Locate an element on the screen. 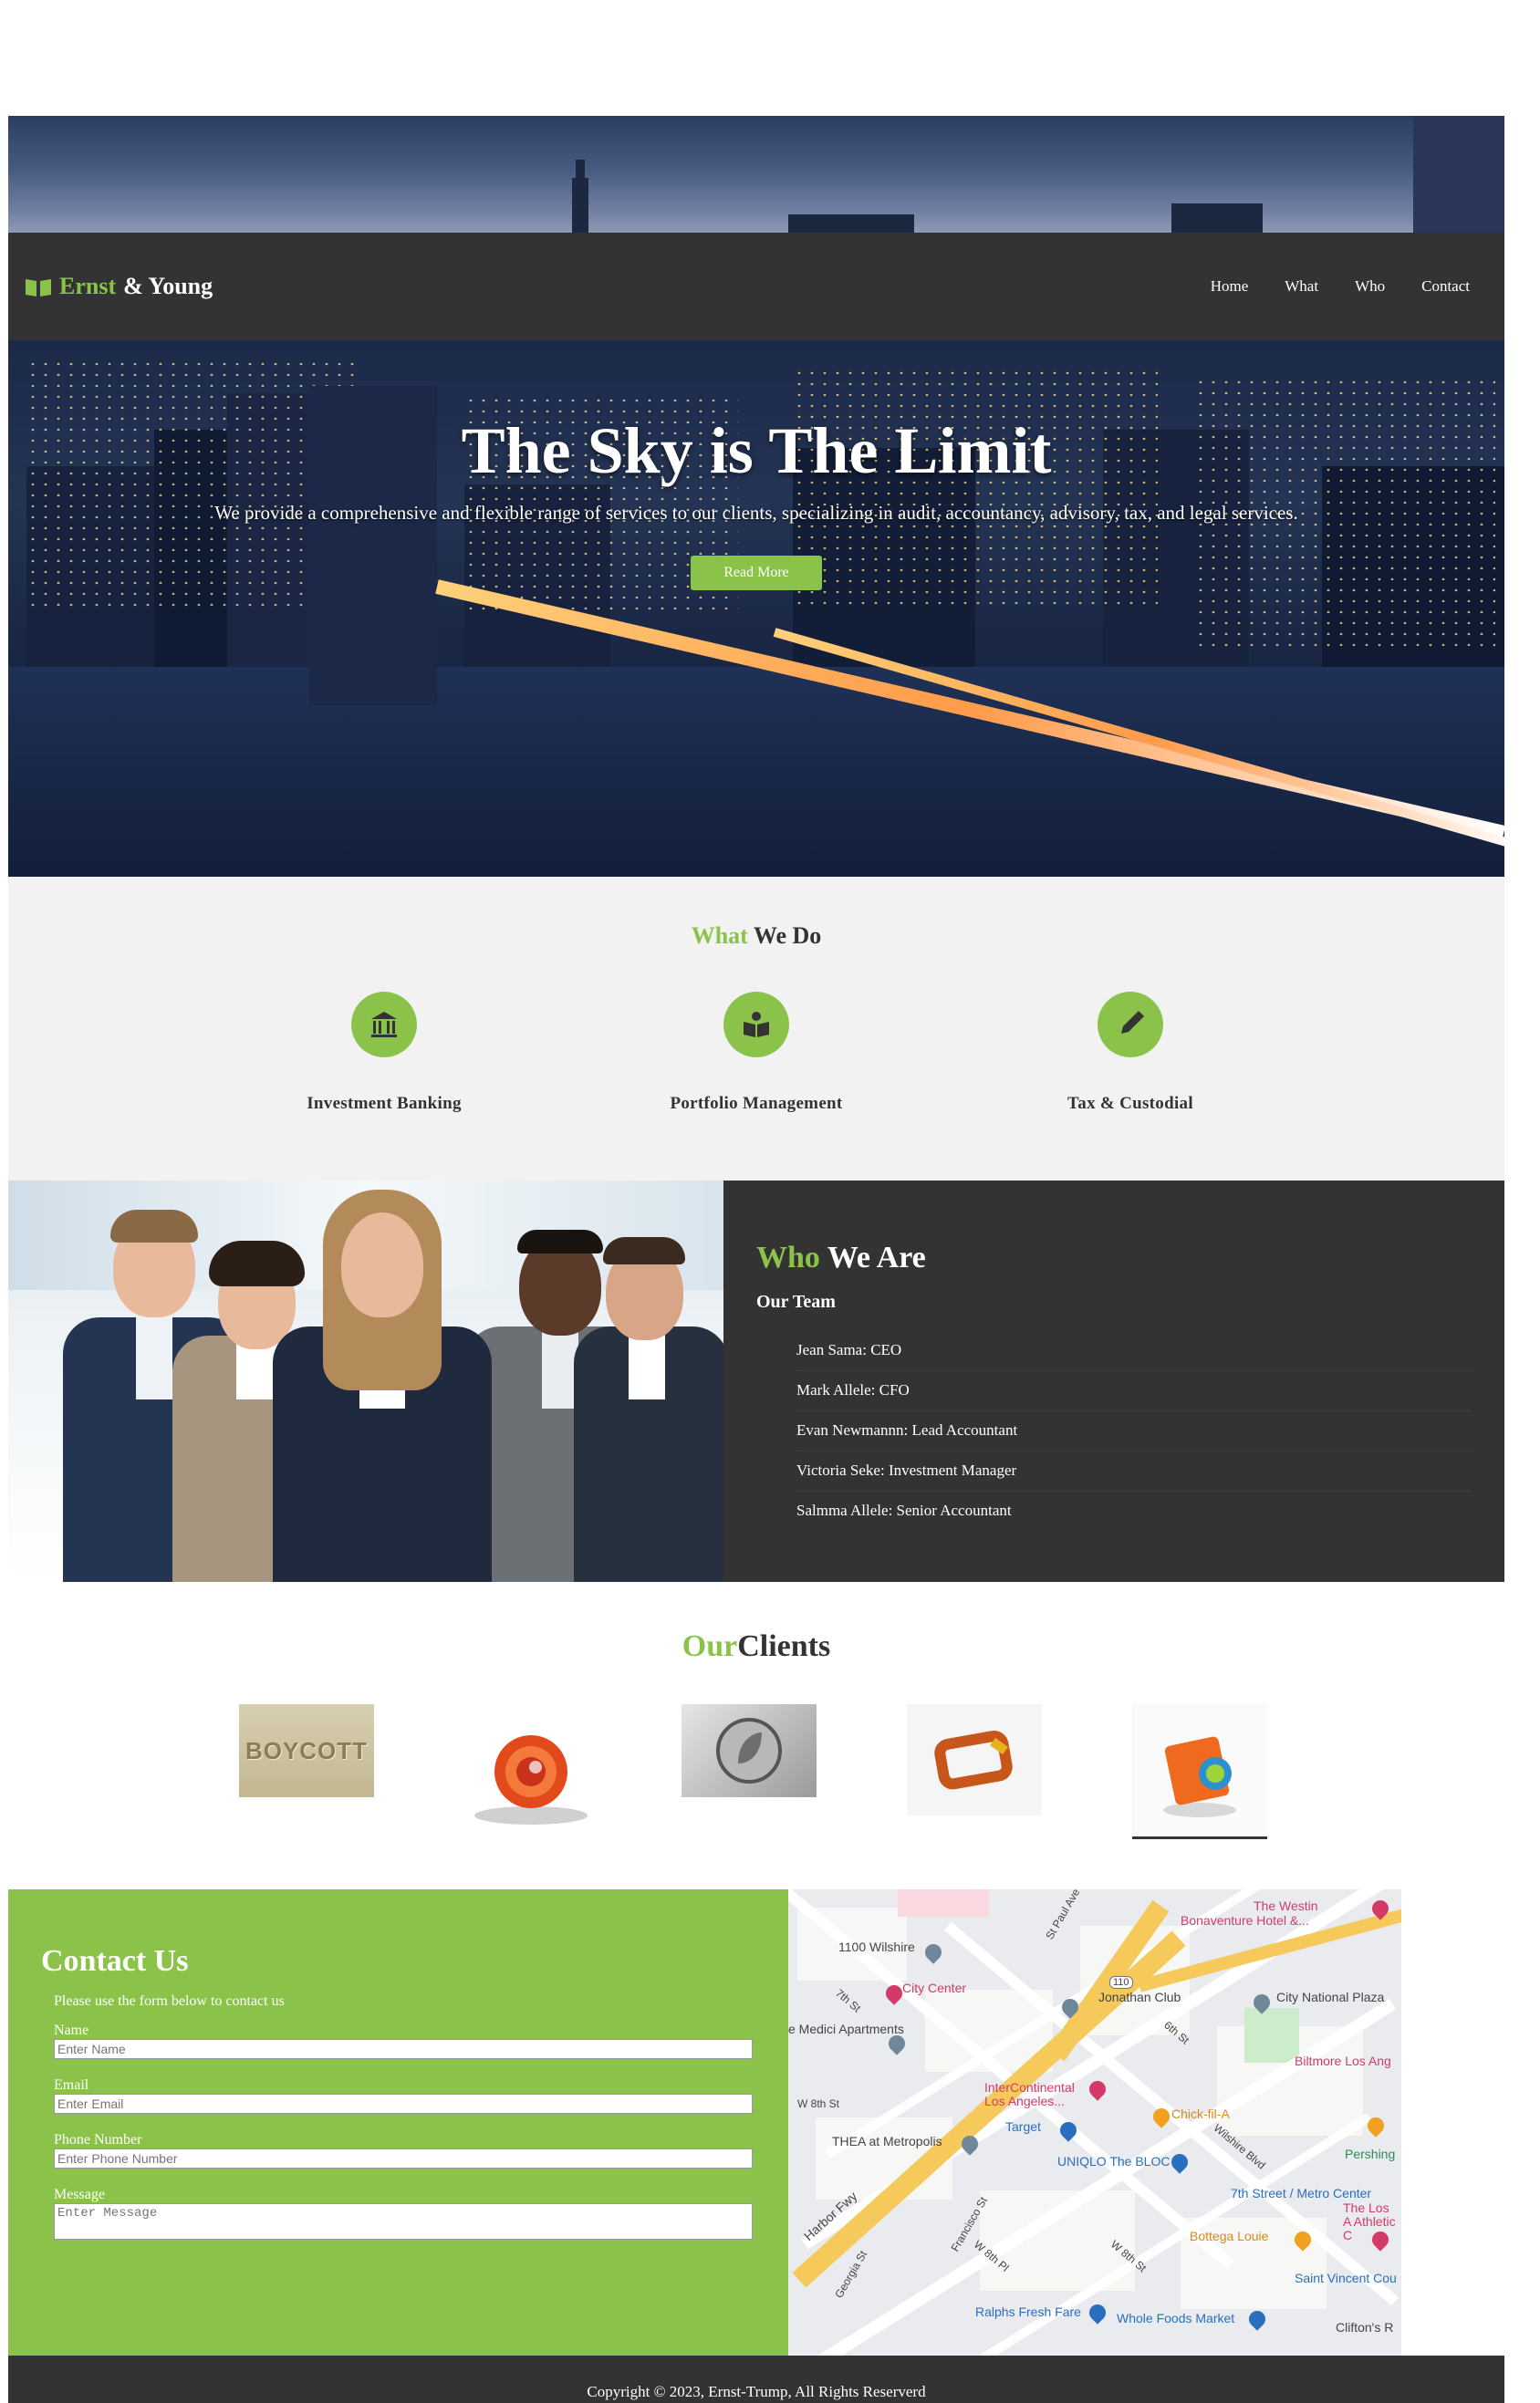  service-tax-custodial: Tax & Custodial is located at coordinates (1130, 1053).